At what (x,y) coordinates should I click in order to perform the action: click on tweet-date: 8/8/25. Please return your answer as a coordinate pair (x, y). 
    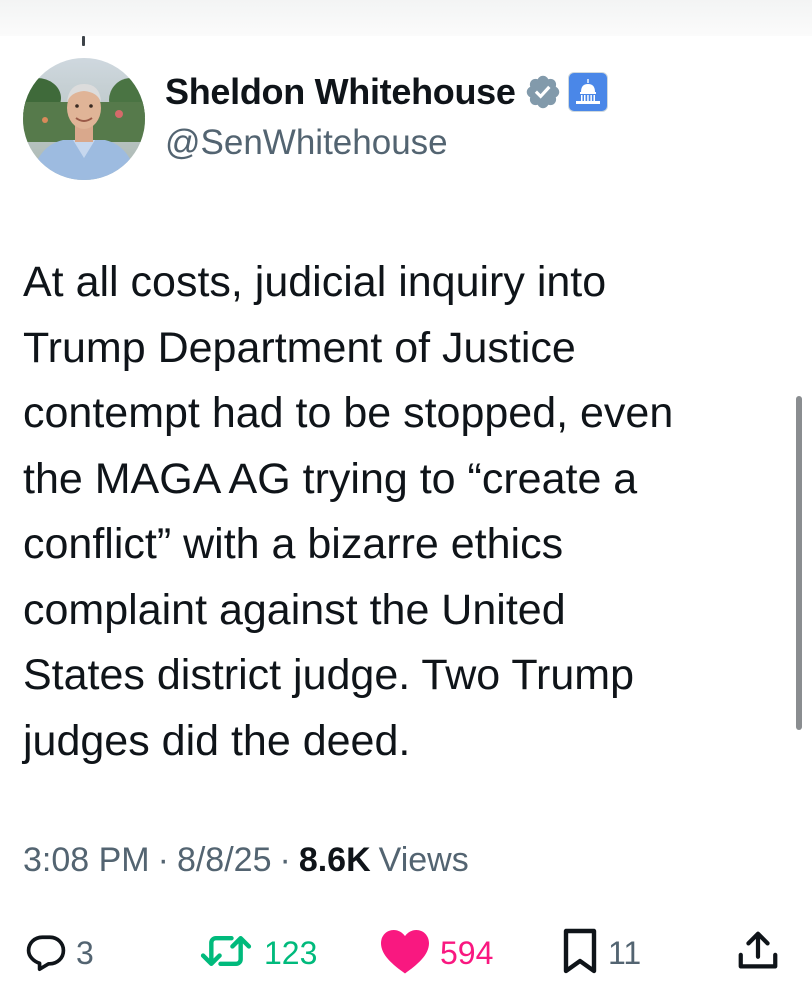
    Looking at the image, I should click on (224, 860).